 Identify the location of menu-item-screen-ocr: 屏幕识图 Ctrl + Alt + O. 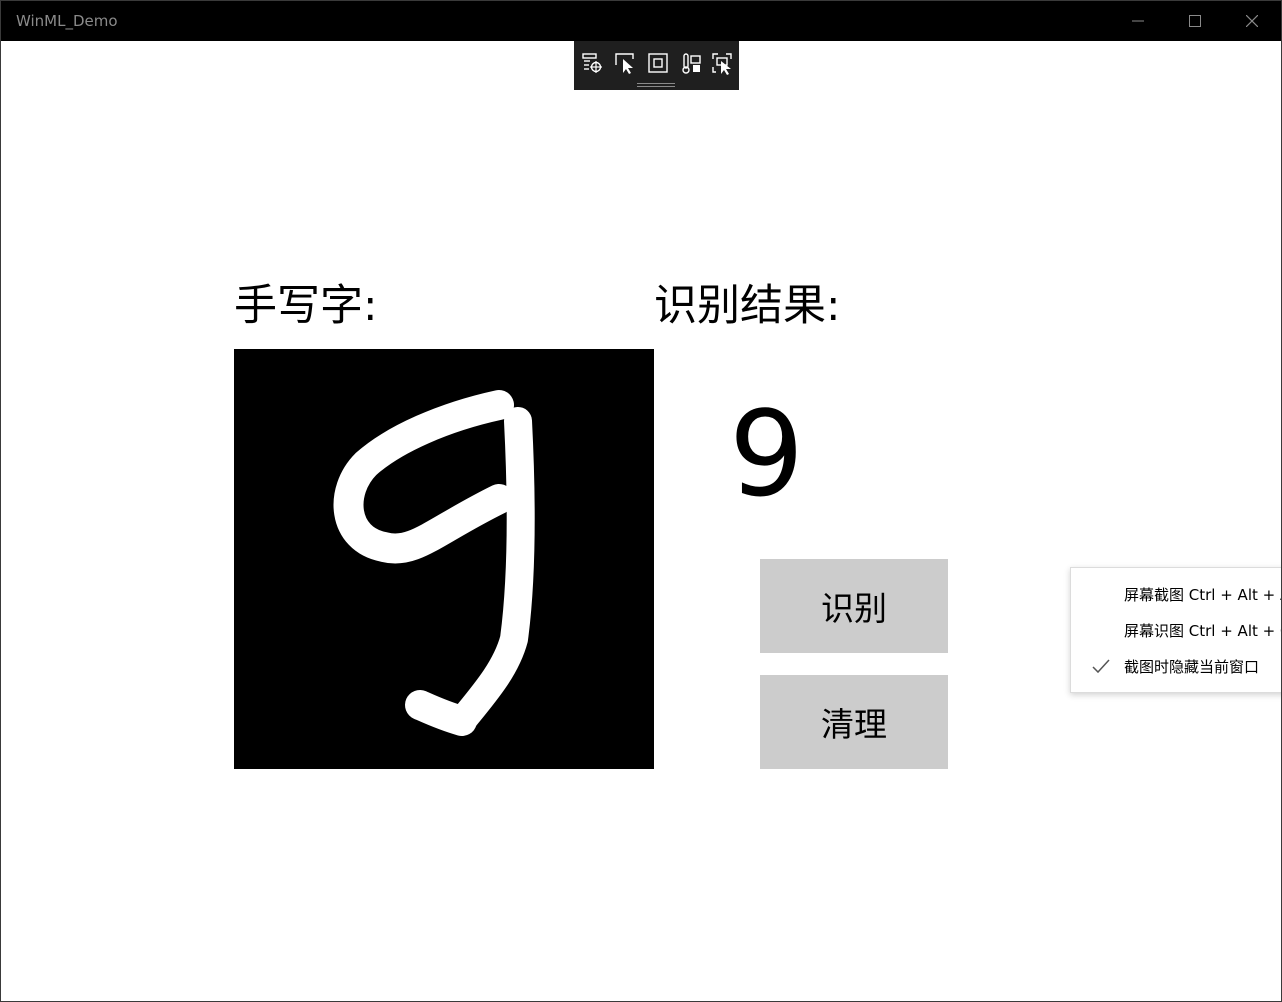
(1176, 630).